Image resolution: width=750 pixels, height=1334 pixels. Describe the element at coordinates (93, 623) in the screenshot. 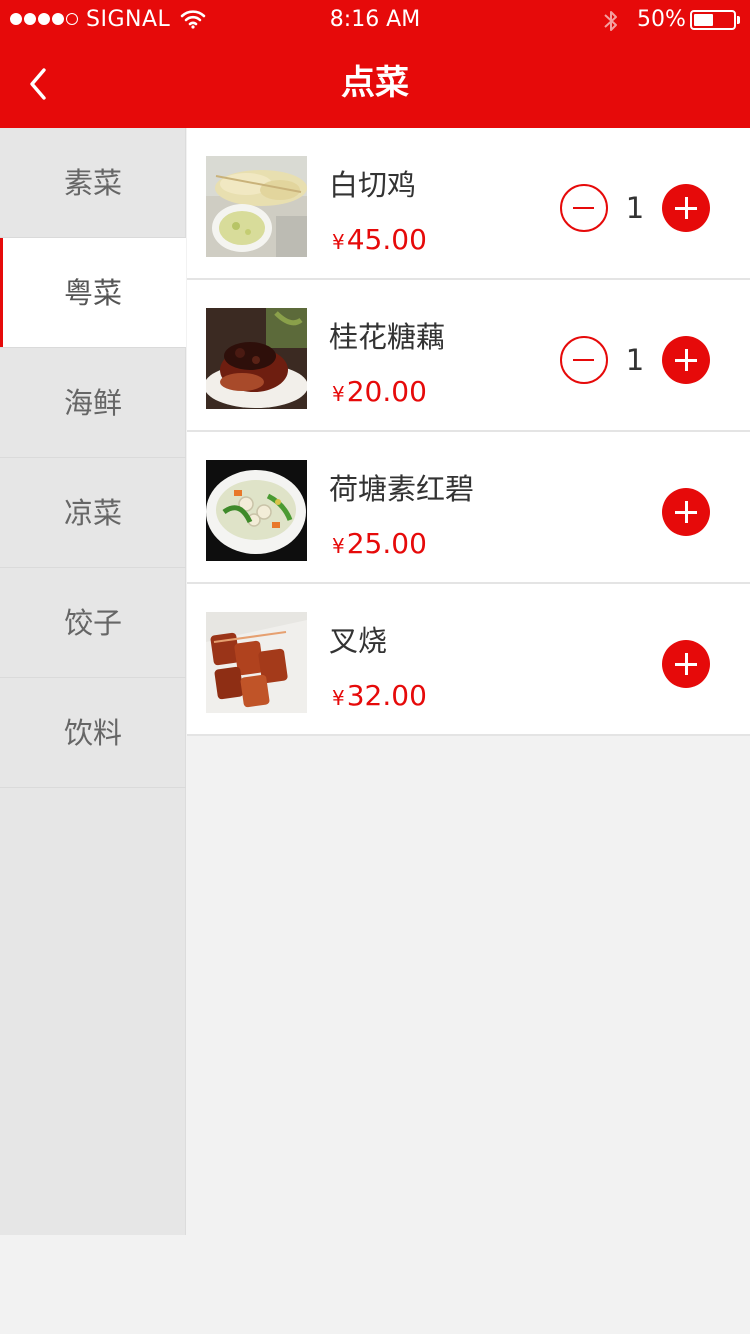

I see `category-item: 饺子` at that location.